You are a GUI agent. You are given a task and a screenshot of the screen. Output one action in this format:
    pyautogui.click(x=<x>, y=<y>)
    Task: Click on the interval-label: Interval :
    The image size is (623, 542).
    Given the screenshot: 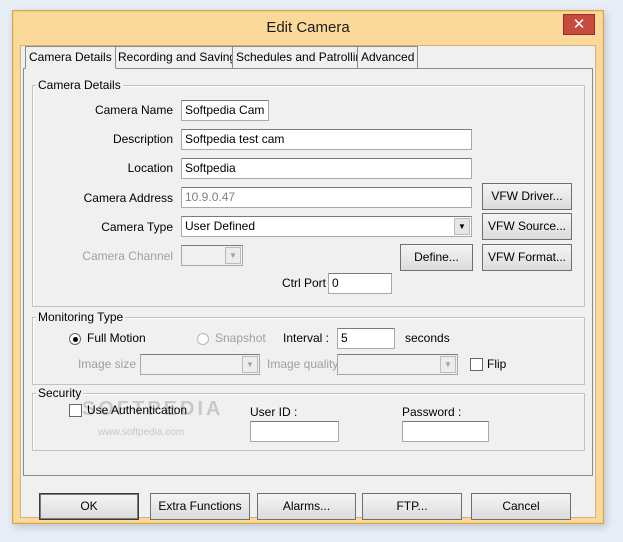 What is the action you would take?
    pyautogui.click(x=306, y=338)
    